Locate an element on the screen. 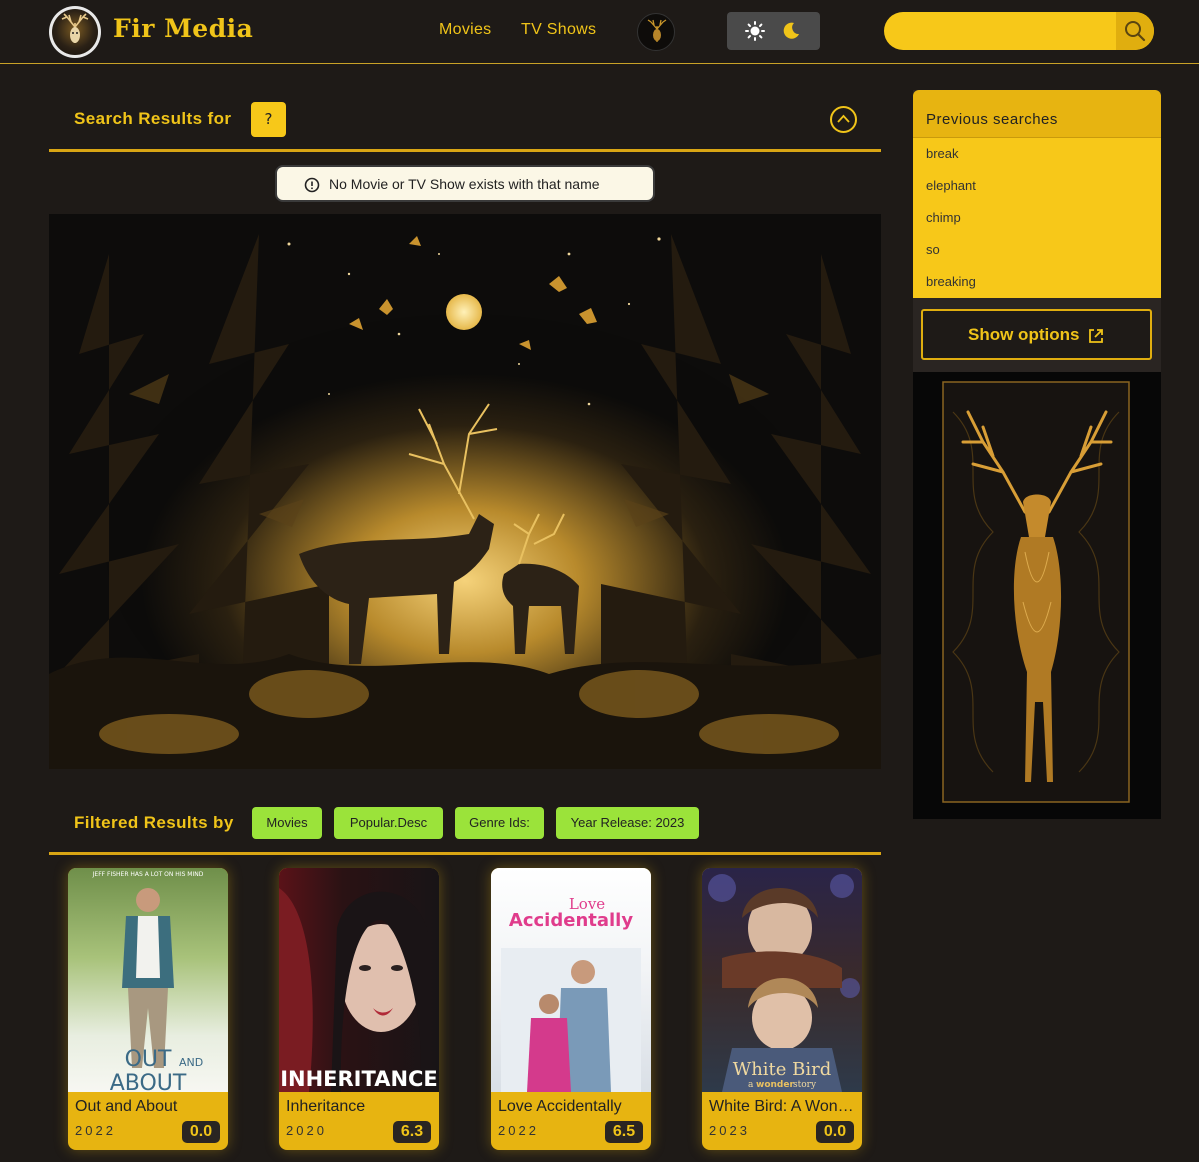 The image size is (1199, 1162). previous-search-item: chimp is located at coordinates (1037, 218).